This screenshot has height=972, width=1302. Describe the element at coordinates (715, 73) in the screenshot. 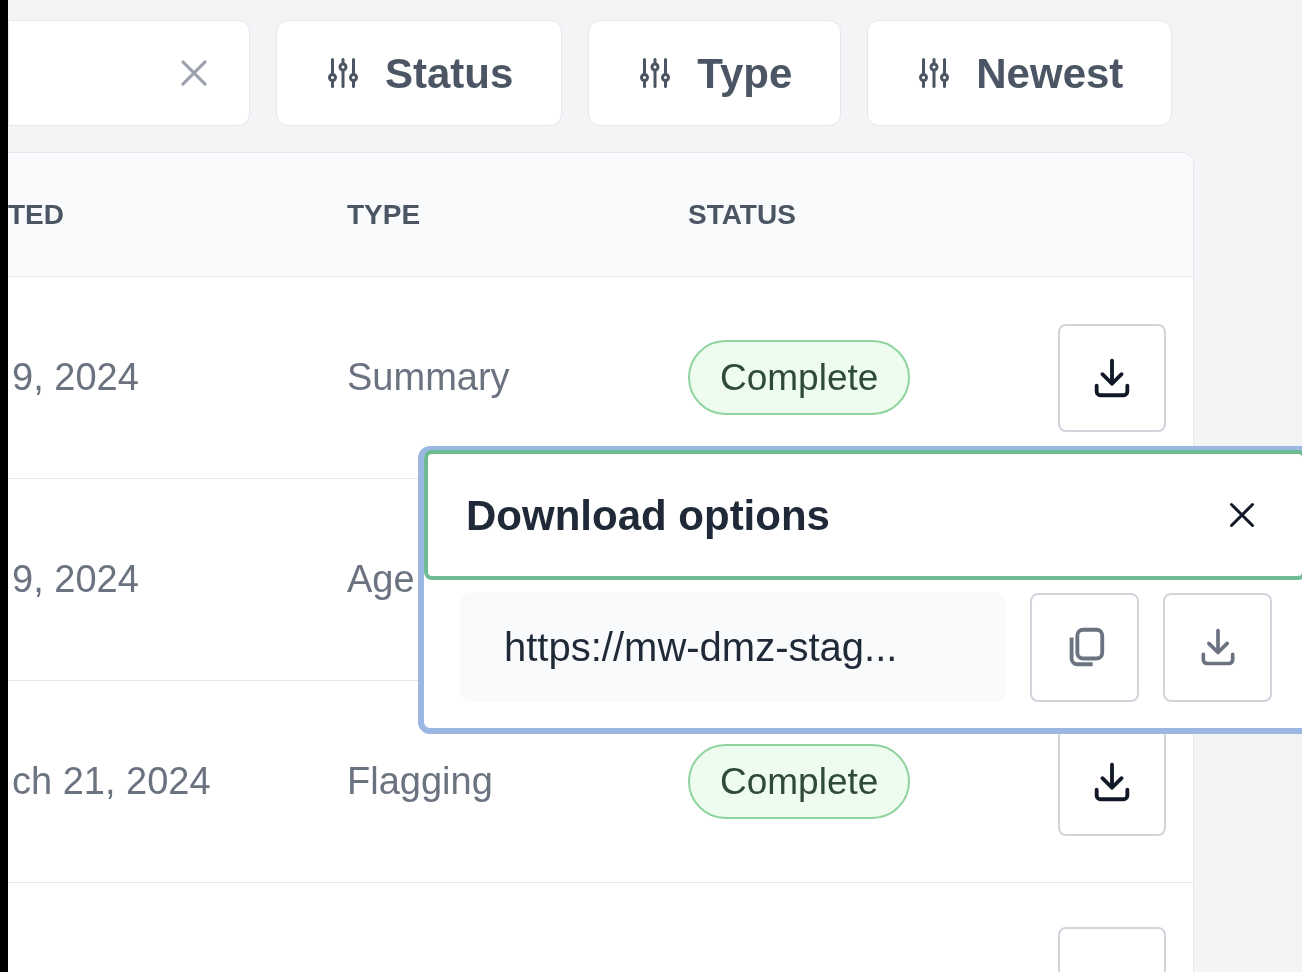

I see `filter-button: Type` at that location.